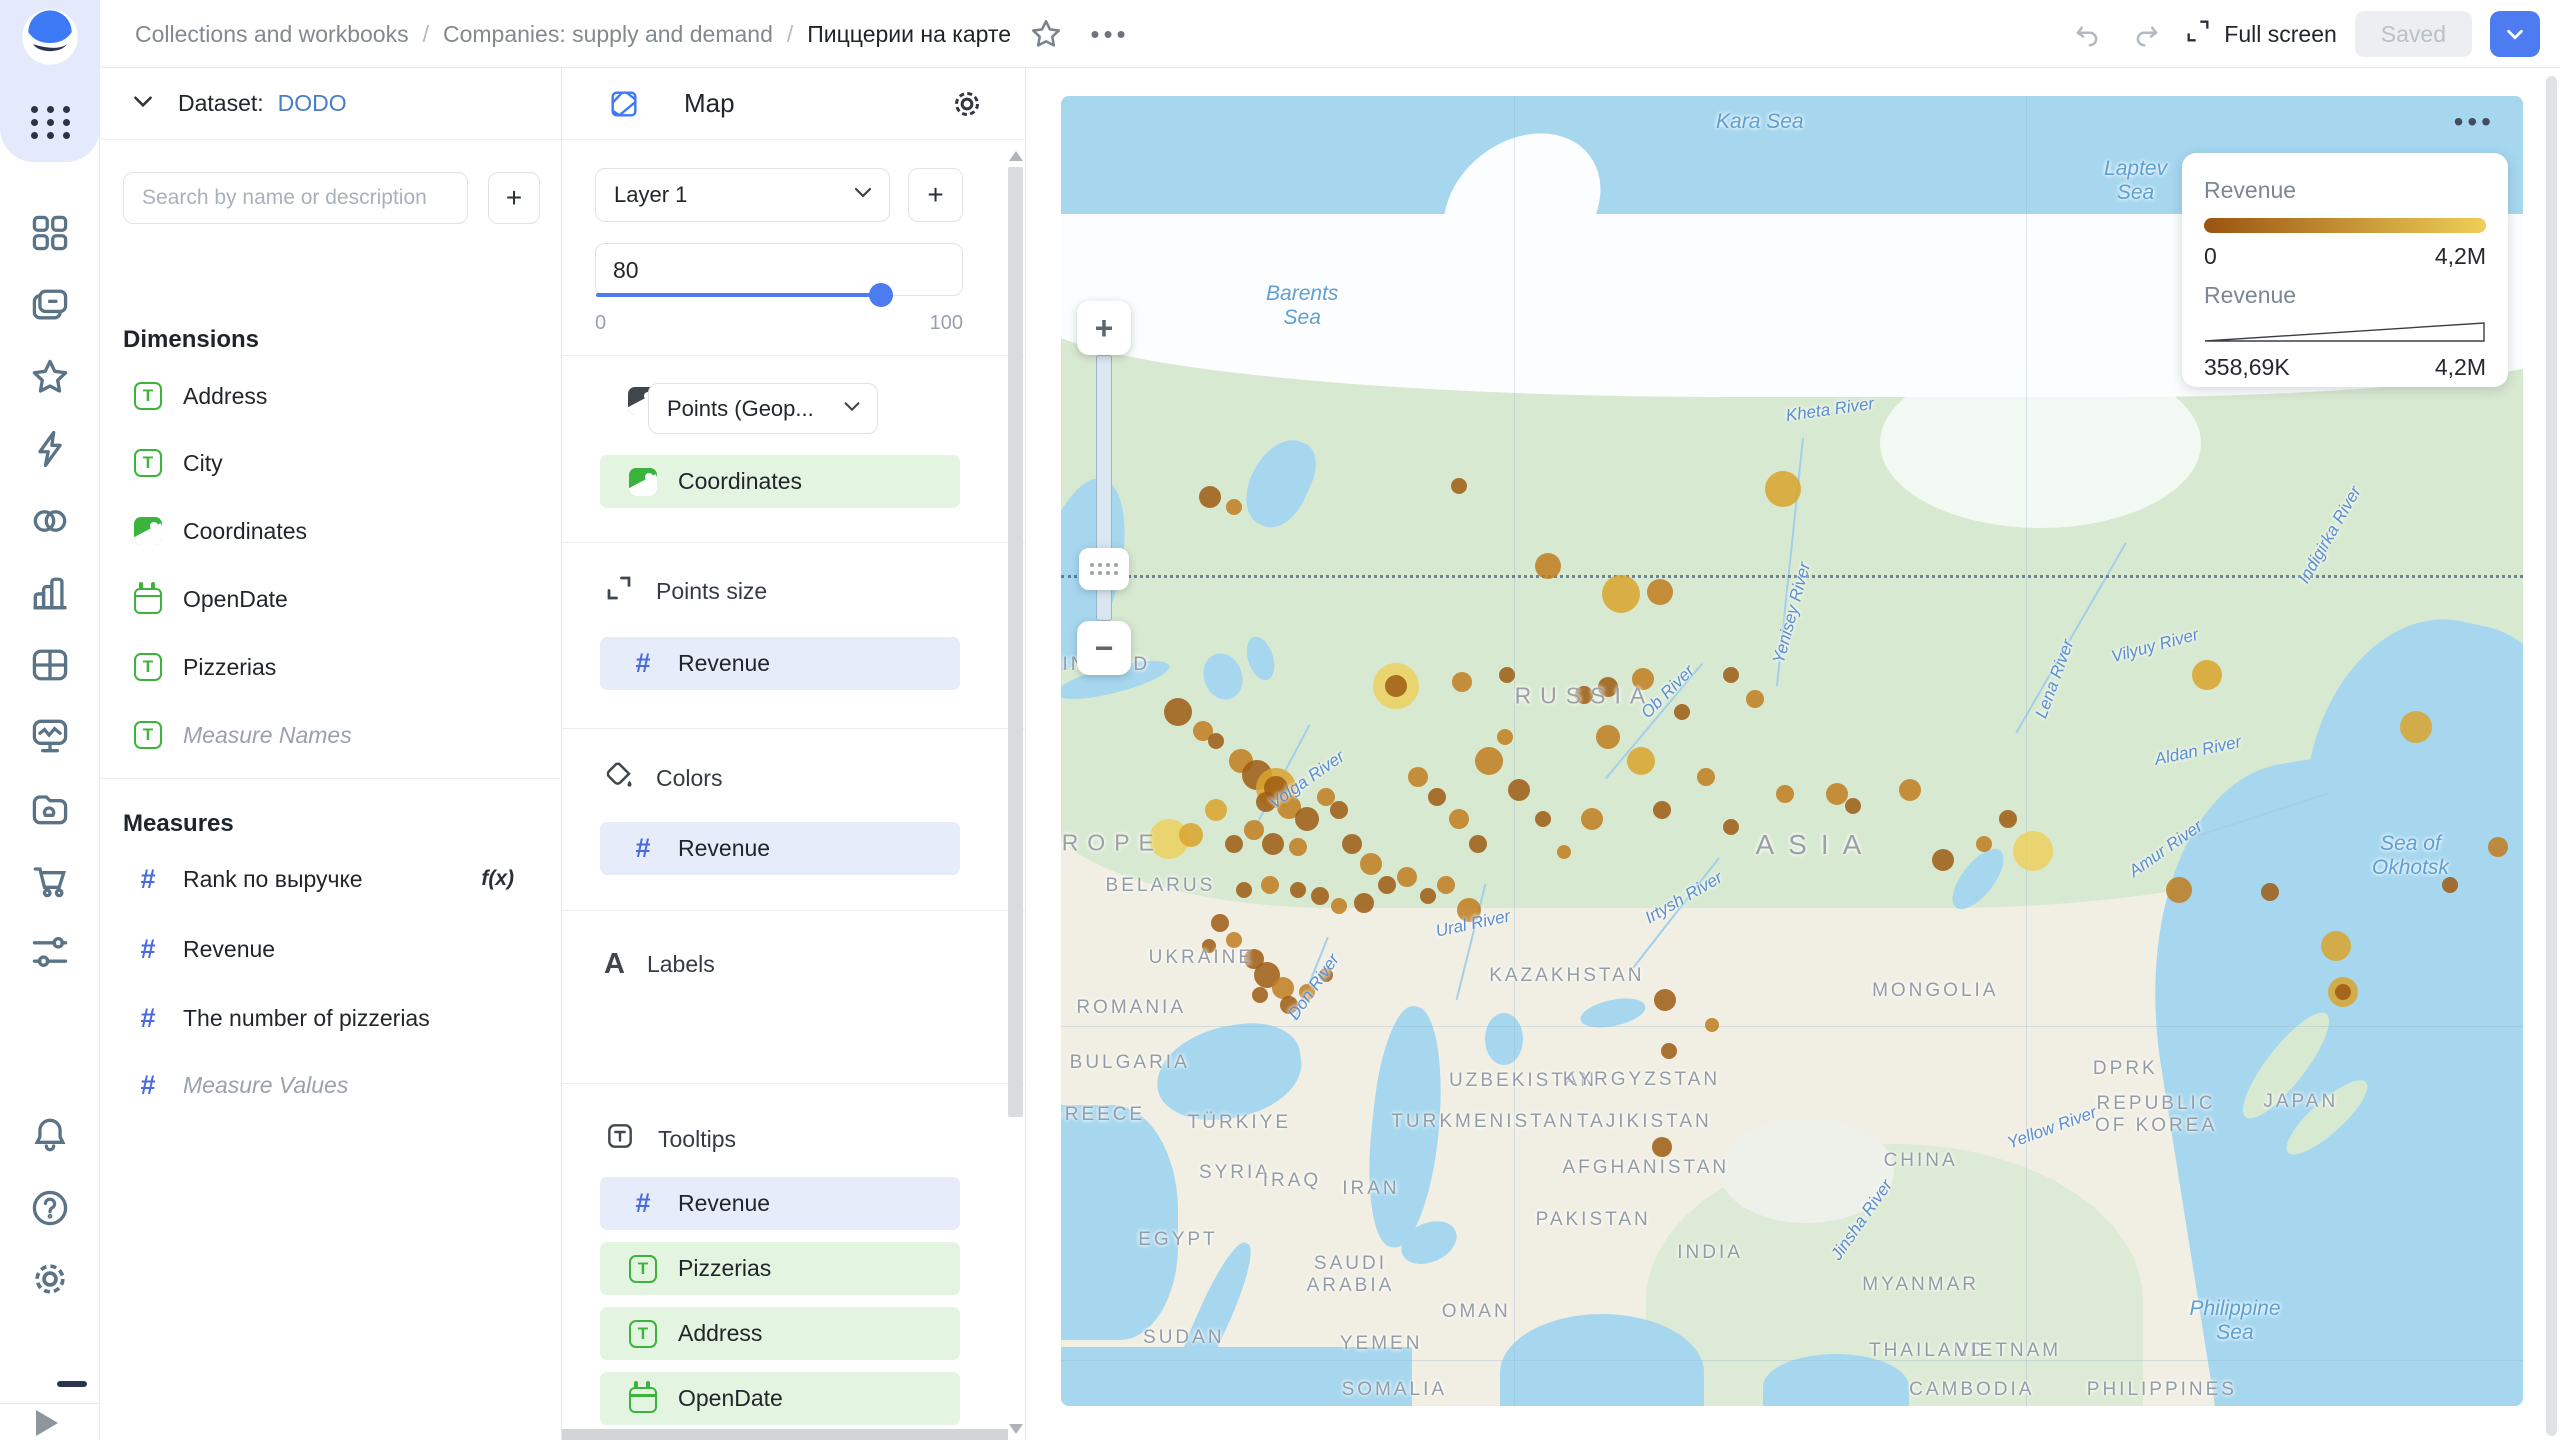  What do you see at coordinates (295, 198) in the screenshot?
I see `search-input` at bounding box center [295, 198].